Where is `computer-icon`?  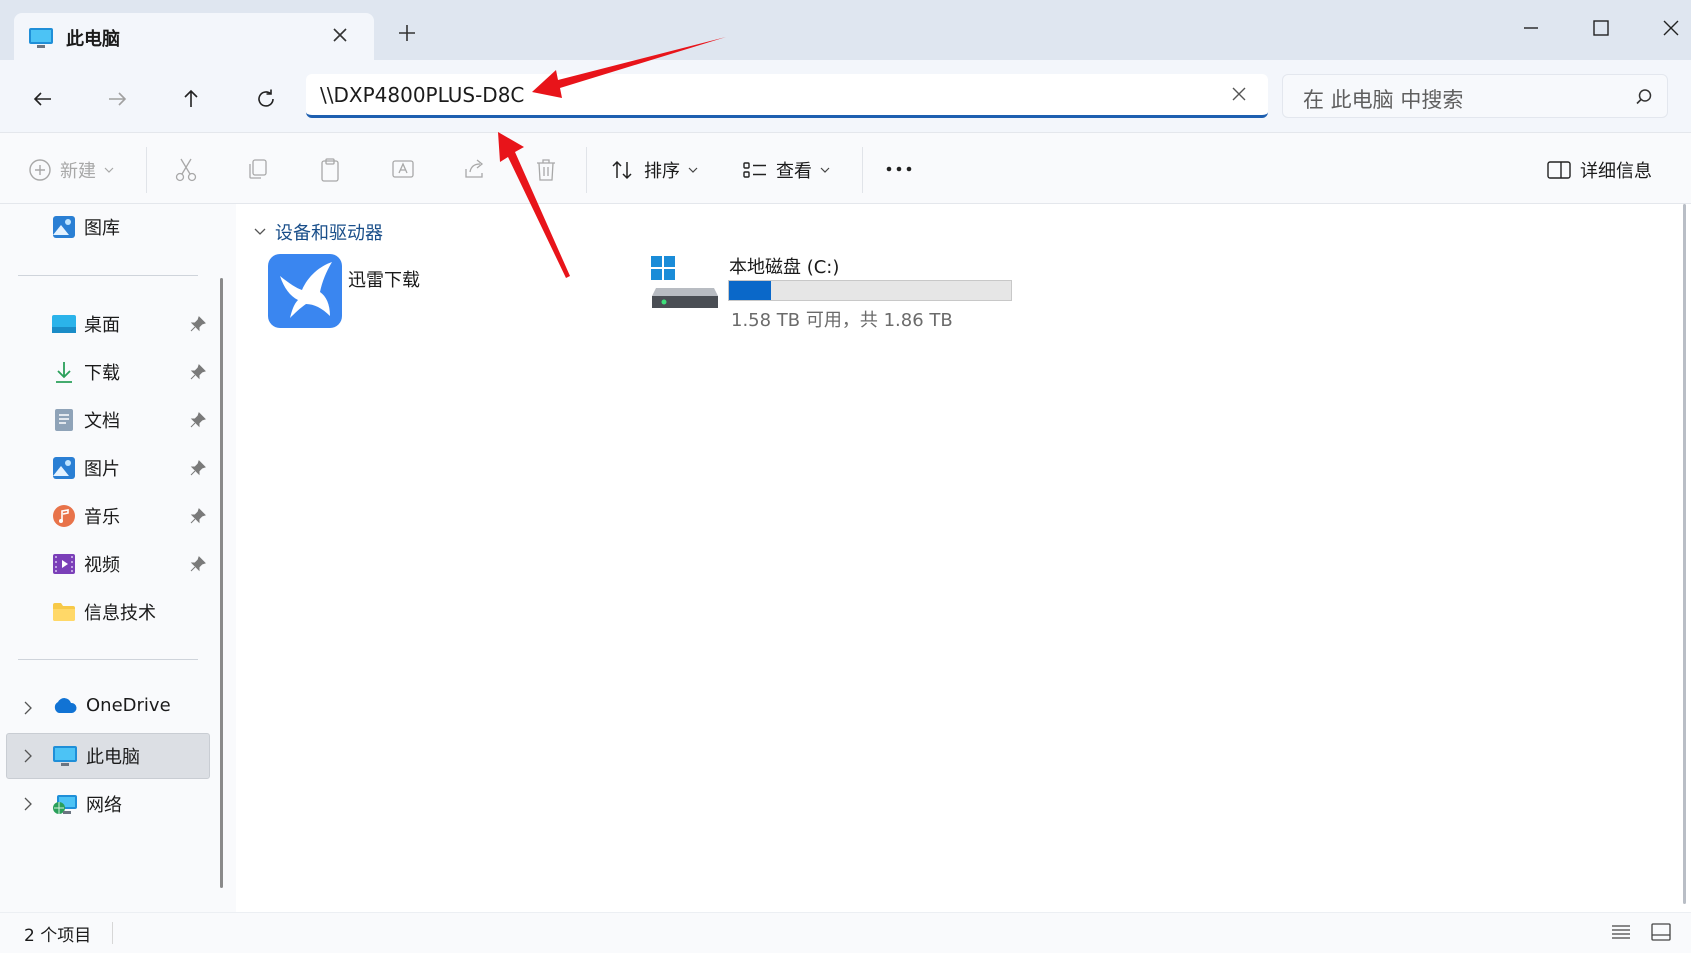
computer-icon is located at coordinates (41, 38).